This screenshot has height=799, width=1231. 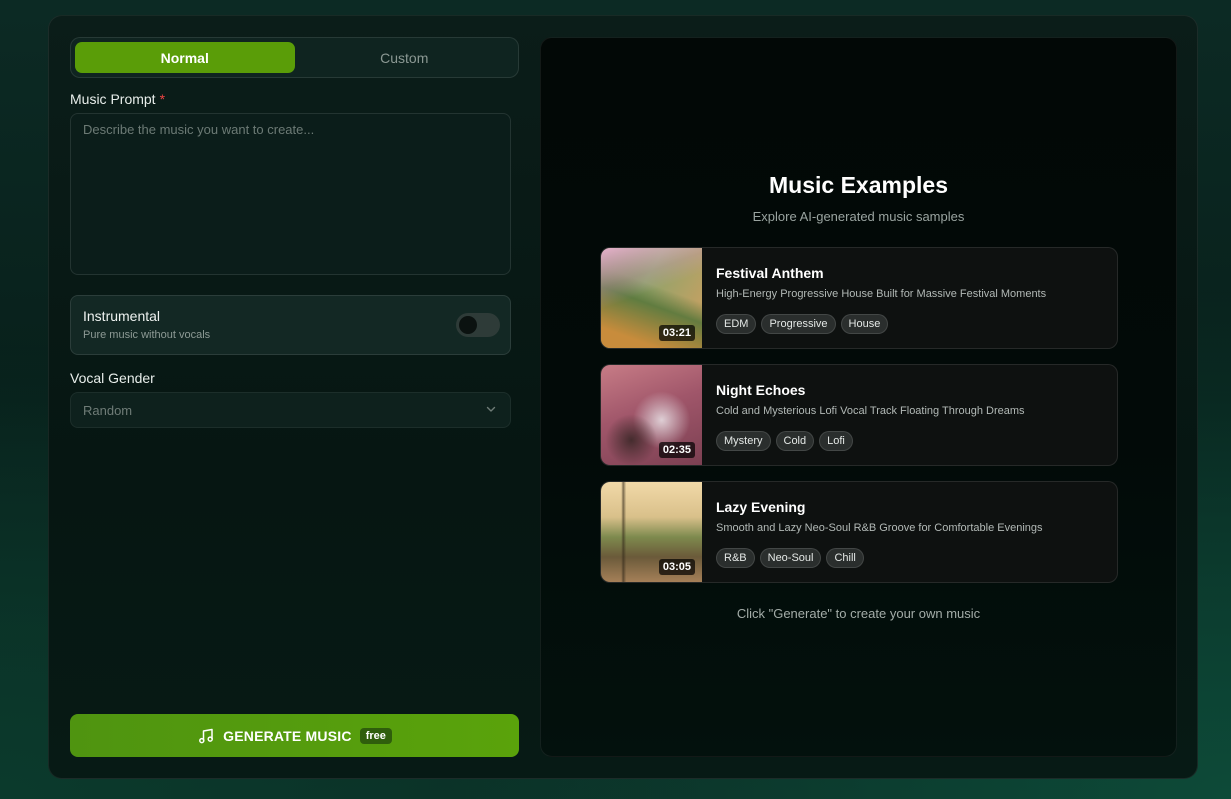 What do you see at coordinates (491, 409) in the screenshot?
I see `chevron-down-icon` at bounding box center [491, 409].